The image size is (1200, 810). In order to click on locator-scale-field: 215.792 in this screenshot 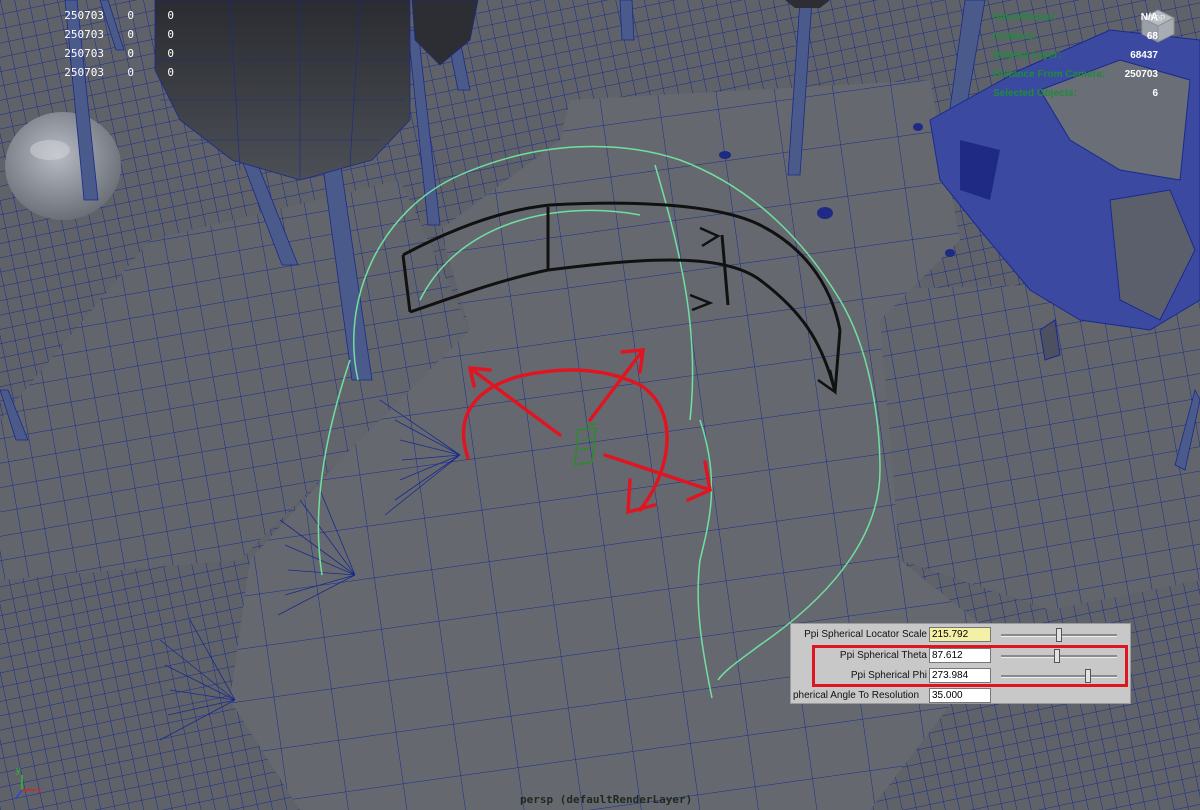, I will do `click(960, 634)`.